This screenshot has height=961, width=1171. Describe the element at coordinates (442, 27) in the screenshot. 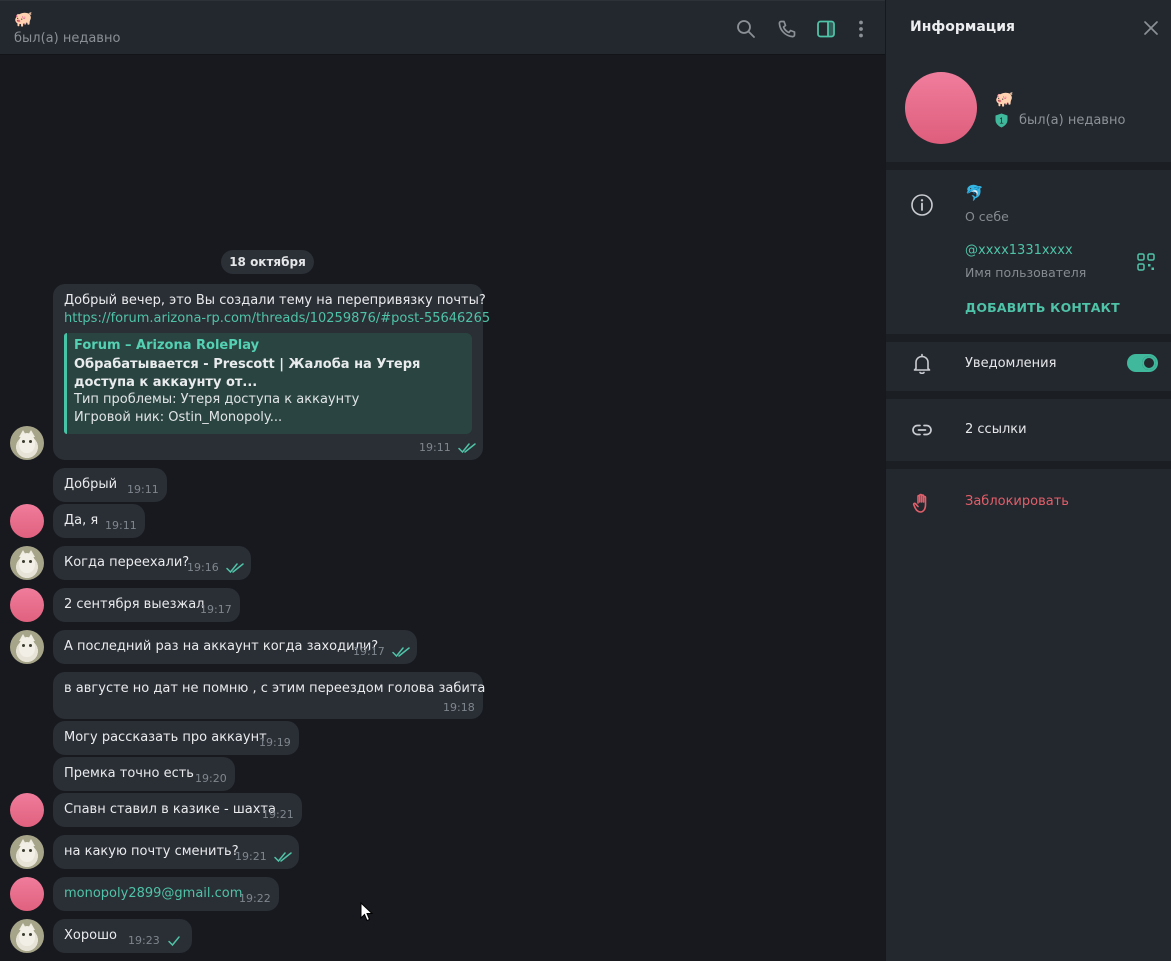

I see `chat-header: 🐖 был(а) недавно` at that location.